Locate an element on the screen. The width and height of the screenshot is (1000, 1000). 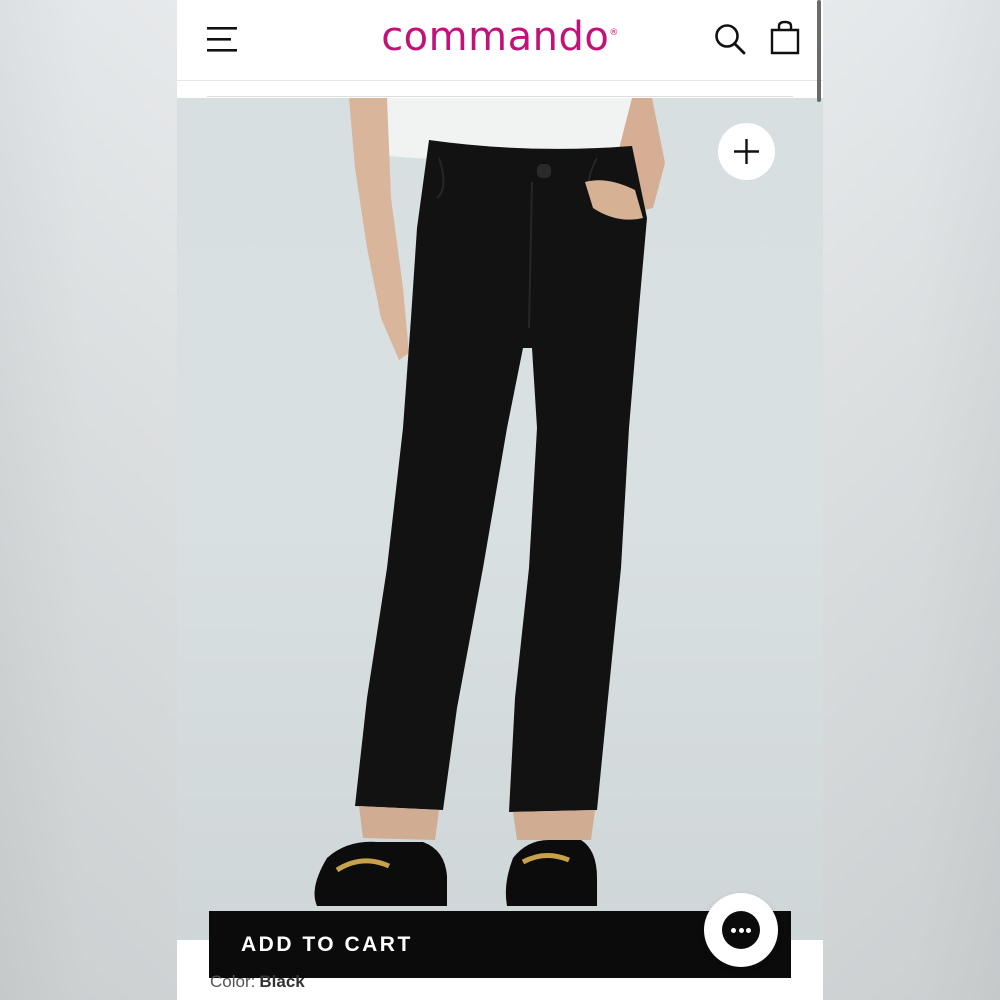
site-header: commando® is located at coordinates (500, 40).